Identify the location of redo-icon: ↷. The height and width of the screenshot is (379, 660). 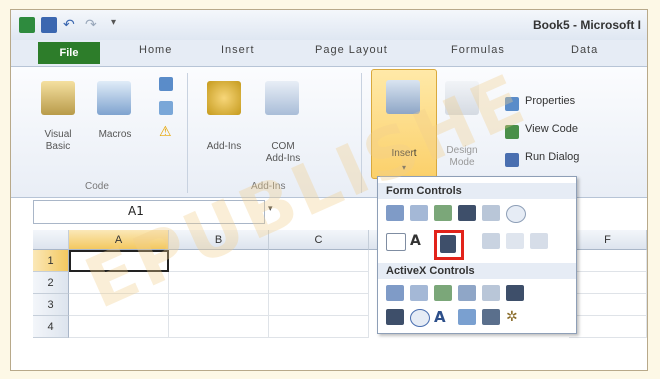
(93, 25).